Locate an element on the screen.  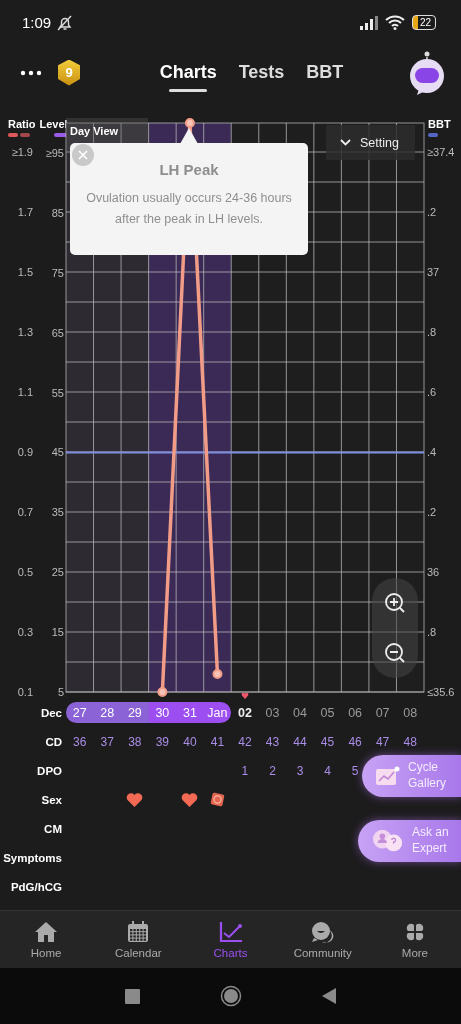
row-label: DPO is located at coordinates (49, 771).